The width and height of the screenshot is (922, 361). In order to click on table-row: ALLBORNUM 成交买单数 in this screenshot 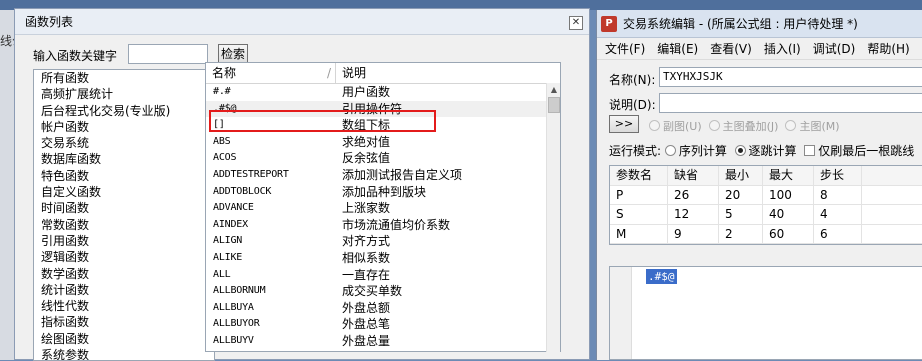, I will do `click(383, 291)`.